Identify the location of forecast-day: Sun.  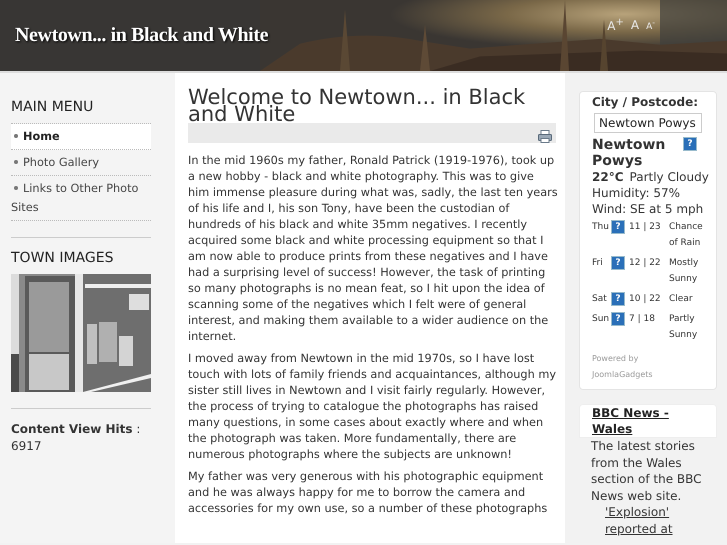
(601, 329).